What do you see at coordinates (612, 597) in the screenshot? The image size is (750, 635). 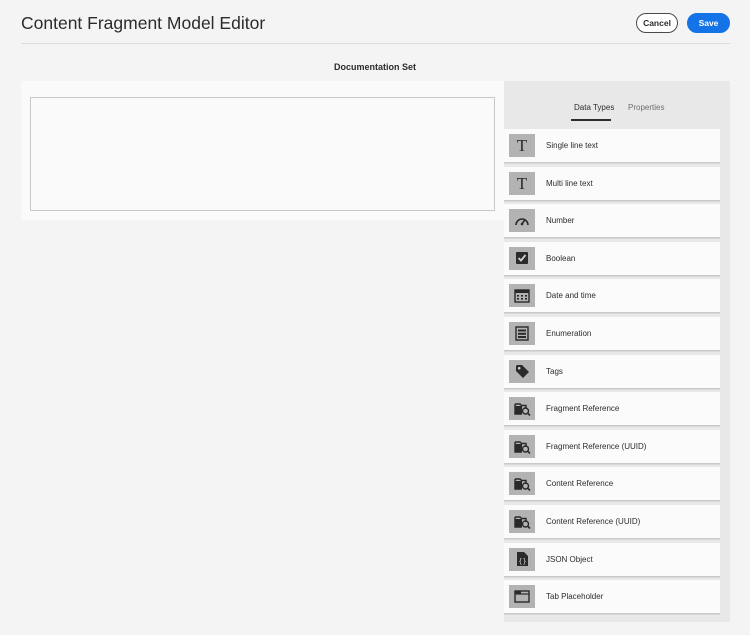 I see `data-type-item: Tab Placeholder` at bounding box center [612, 597].